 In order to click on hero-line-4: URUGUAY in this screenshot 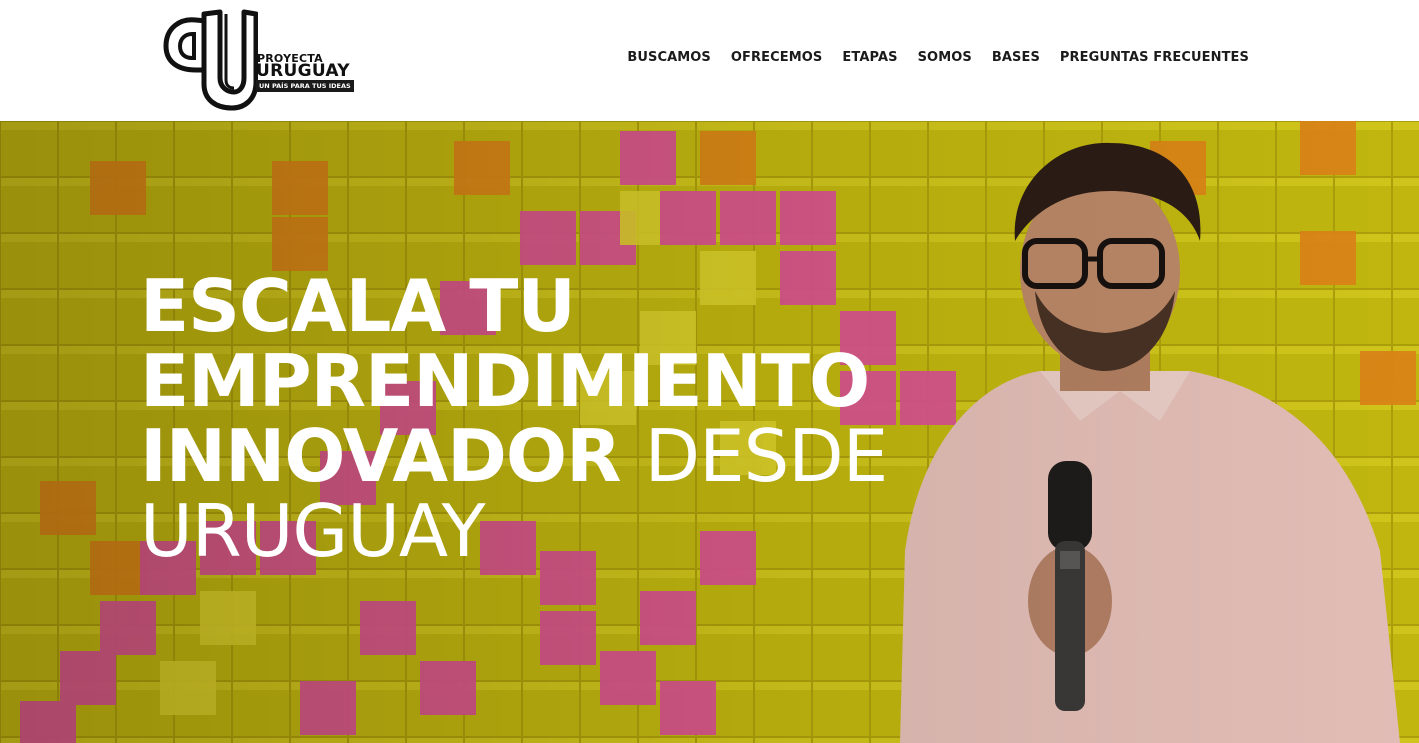, I will do `click(313, 531)`.